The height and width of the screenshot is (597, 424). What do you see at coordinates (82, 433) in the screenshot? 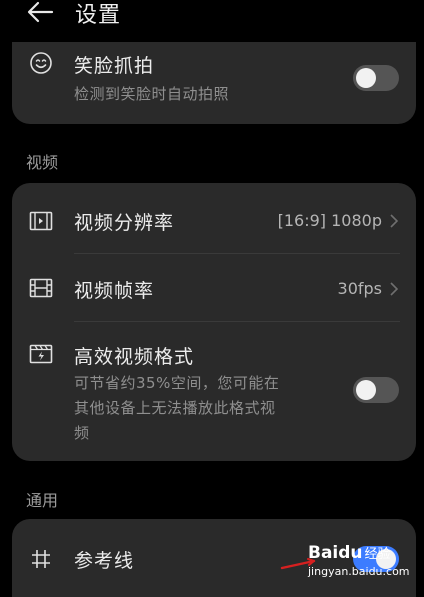
I see `efficient-format-subtitle-line: 频` at bounding box center [82, 433].